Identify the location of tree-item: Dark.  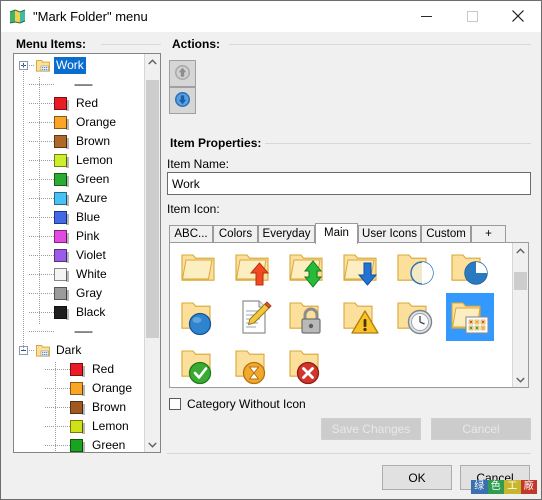
(80, 350).